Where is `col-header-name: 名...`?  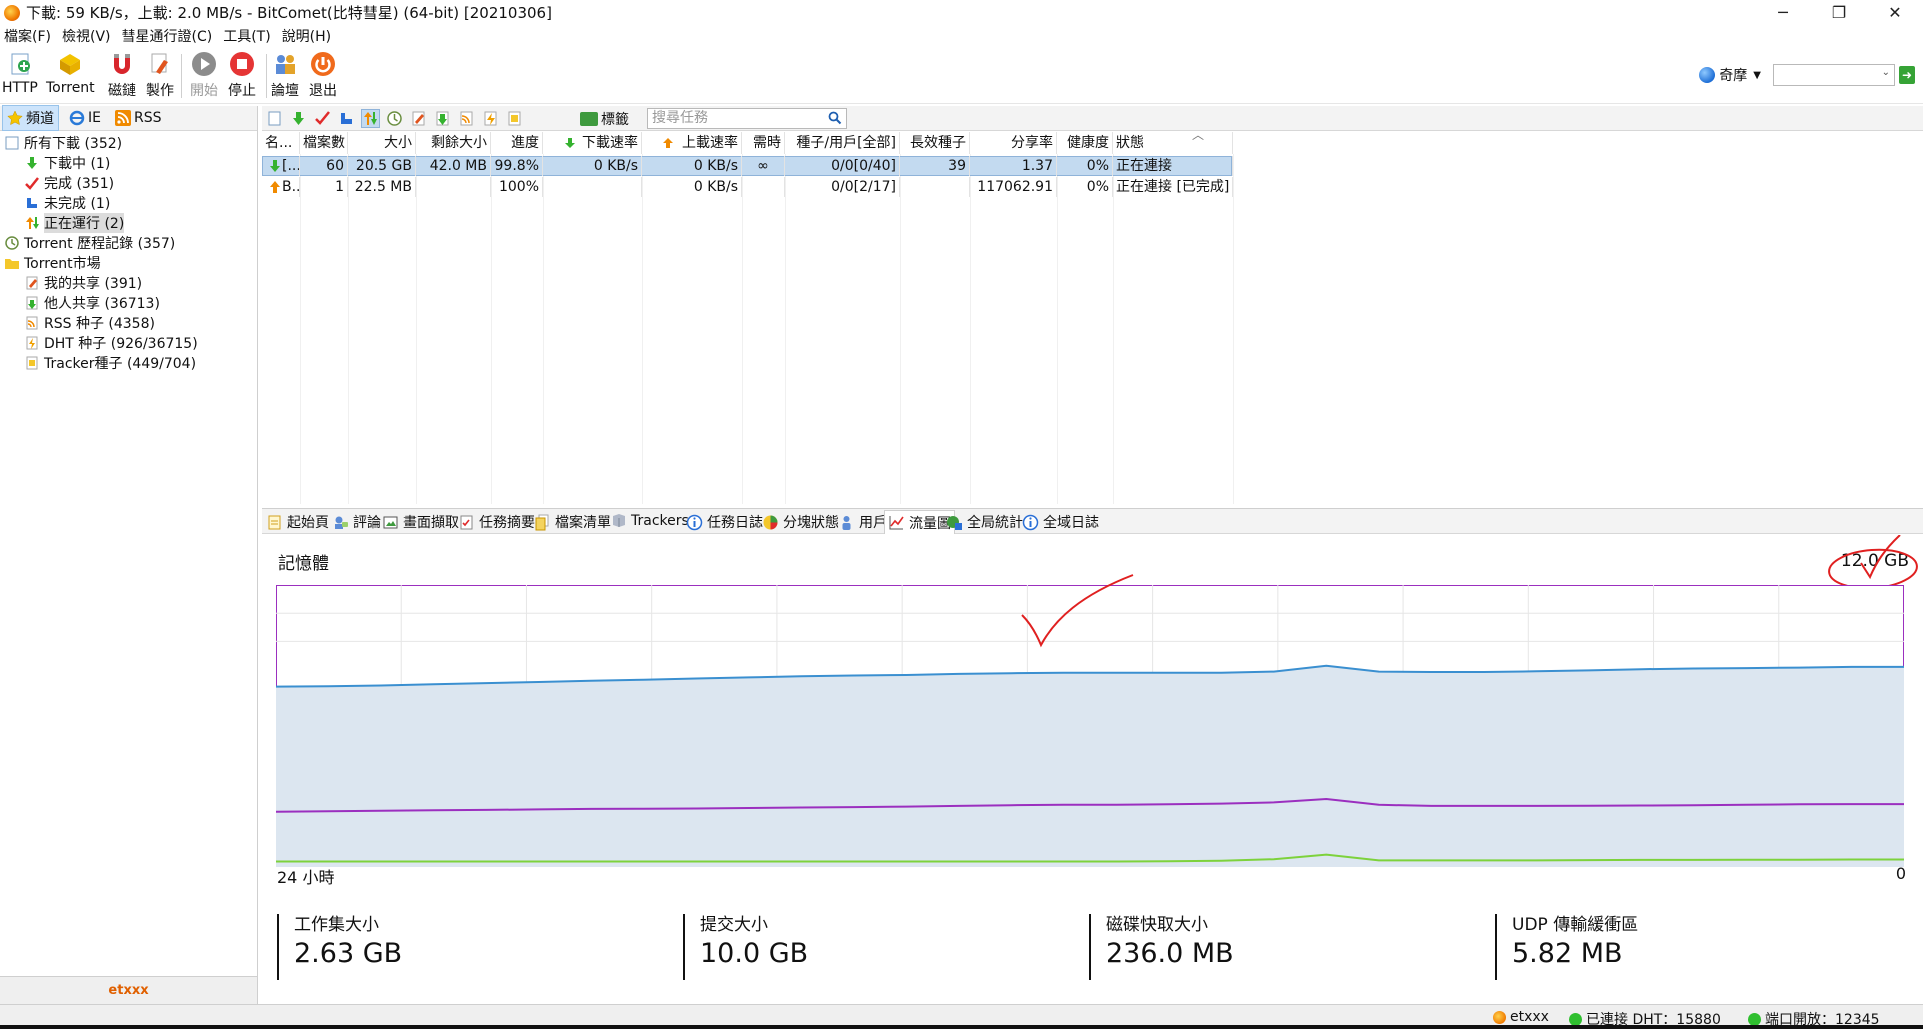
col-header-name: 名... is located at coordinates (281, 143).